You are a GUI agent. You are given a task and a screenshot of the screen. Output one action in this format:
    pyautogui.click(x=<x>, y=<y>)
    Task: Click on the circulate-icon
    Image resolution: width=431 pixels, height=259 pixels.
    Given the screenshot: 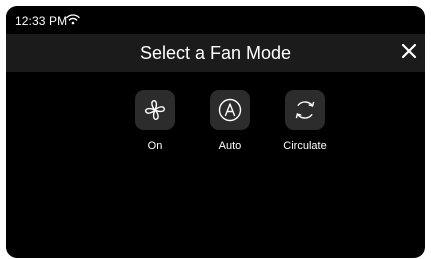 What is the action you would take?
    pyautogui.click(x=305, y=110)
    